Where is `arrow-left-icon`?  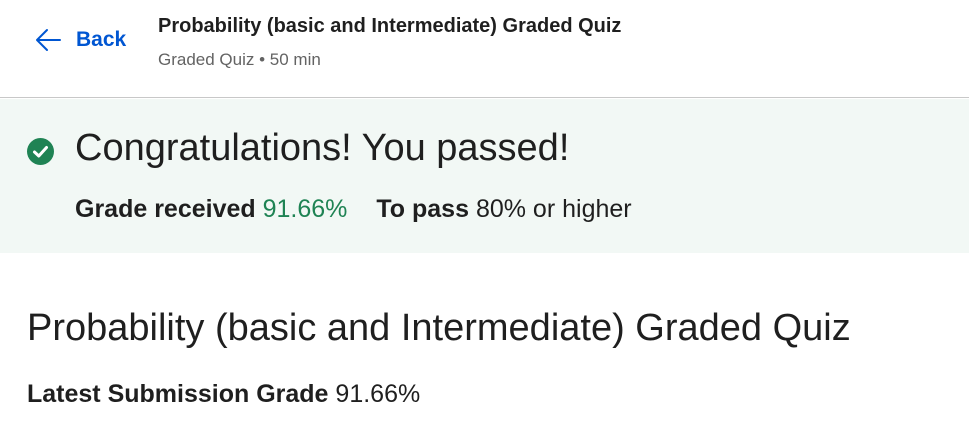
arrow-left-icon is located at coordinates (48, 40).